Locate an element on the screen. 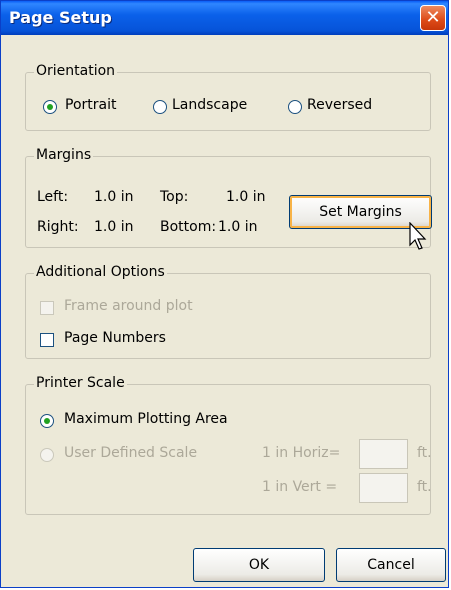  page-numbers-label: Page Numbers is located at coordinates (115, 338).